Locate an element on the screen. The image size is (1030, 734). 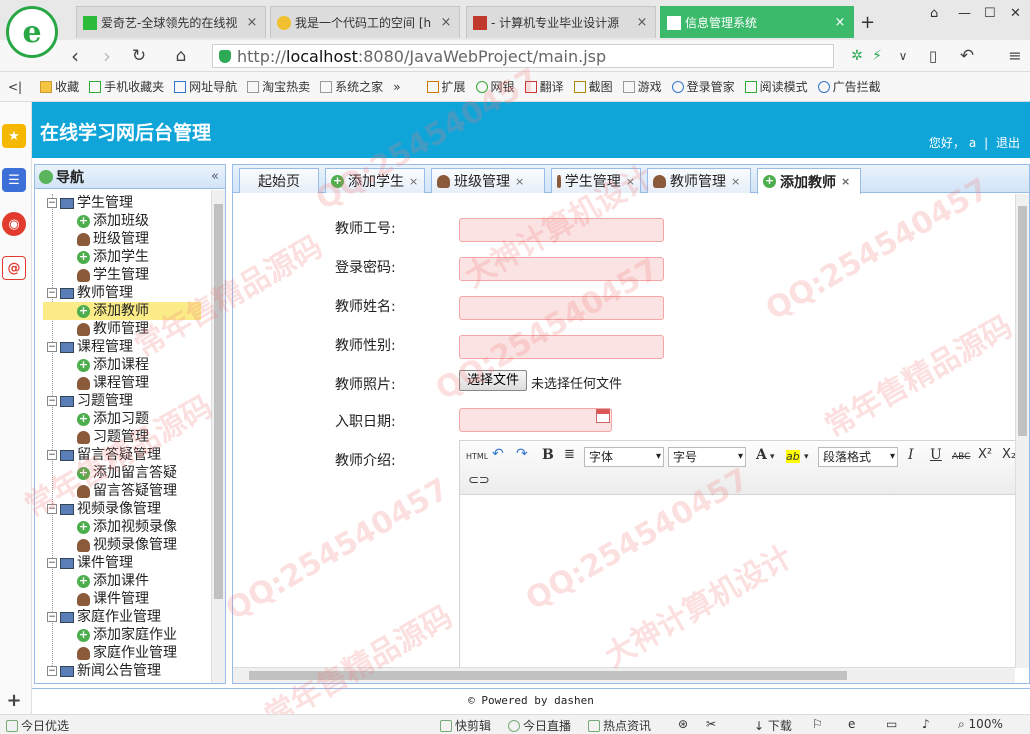
calendar-icon is located at coordinates (603, 416).